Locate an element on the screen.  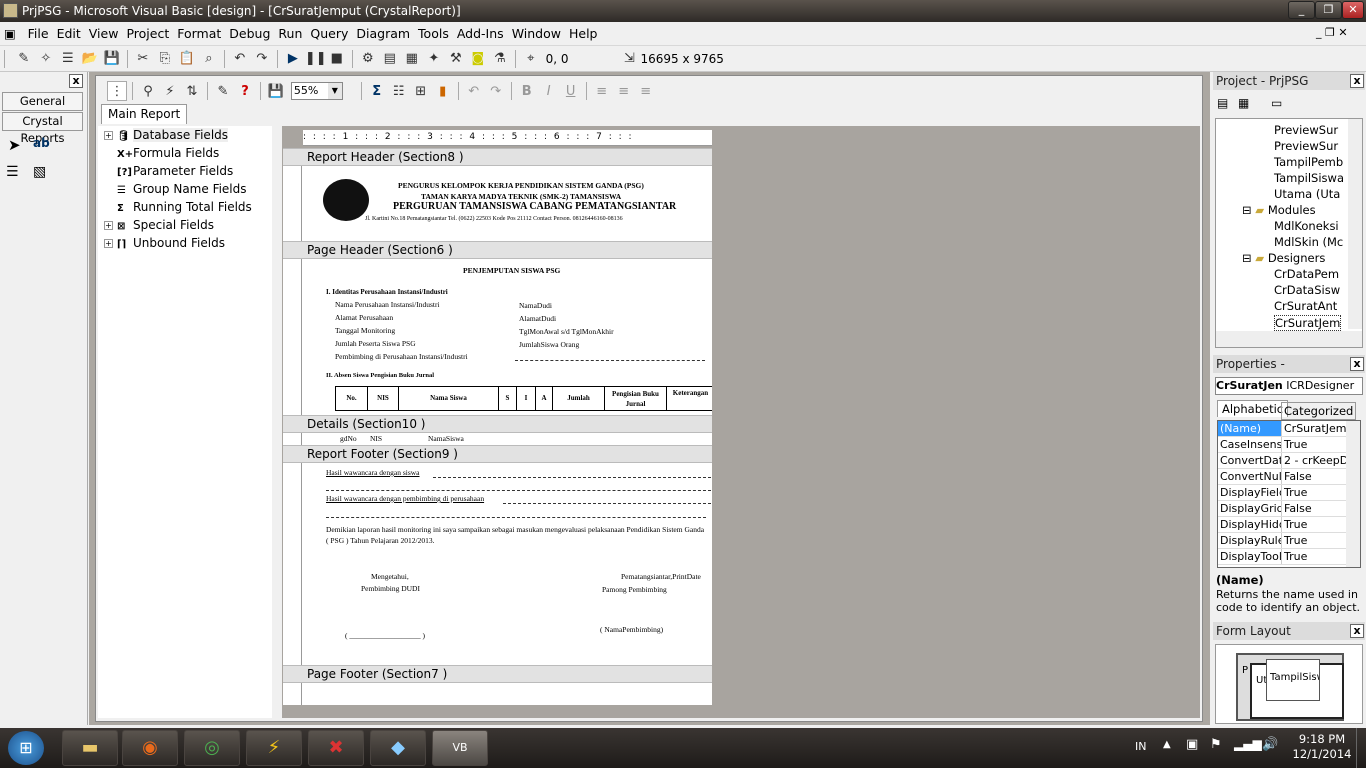
tree-item: MdlKoneksi is located at coordinates (1306, 226).